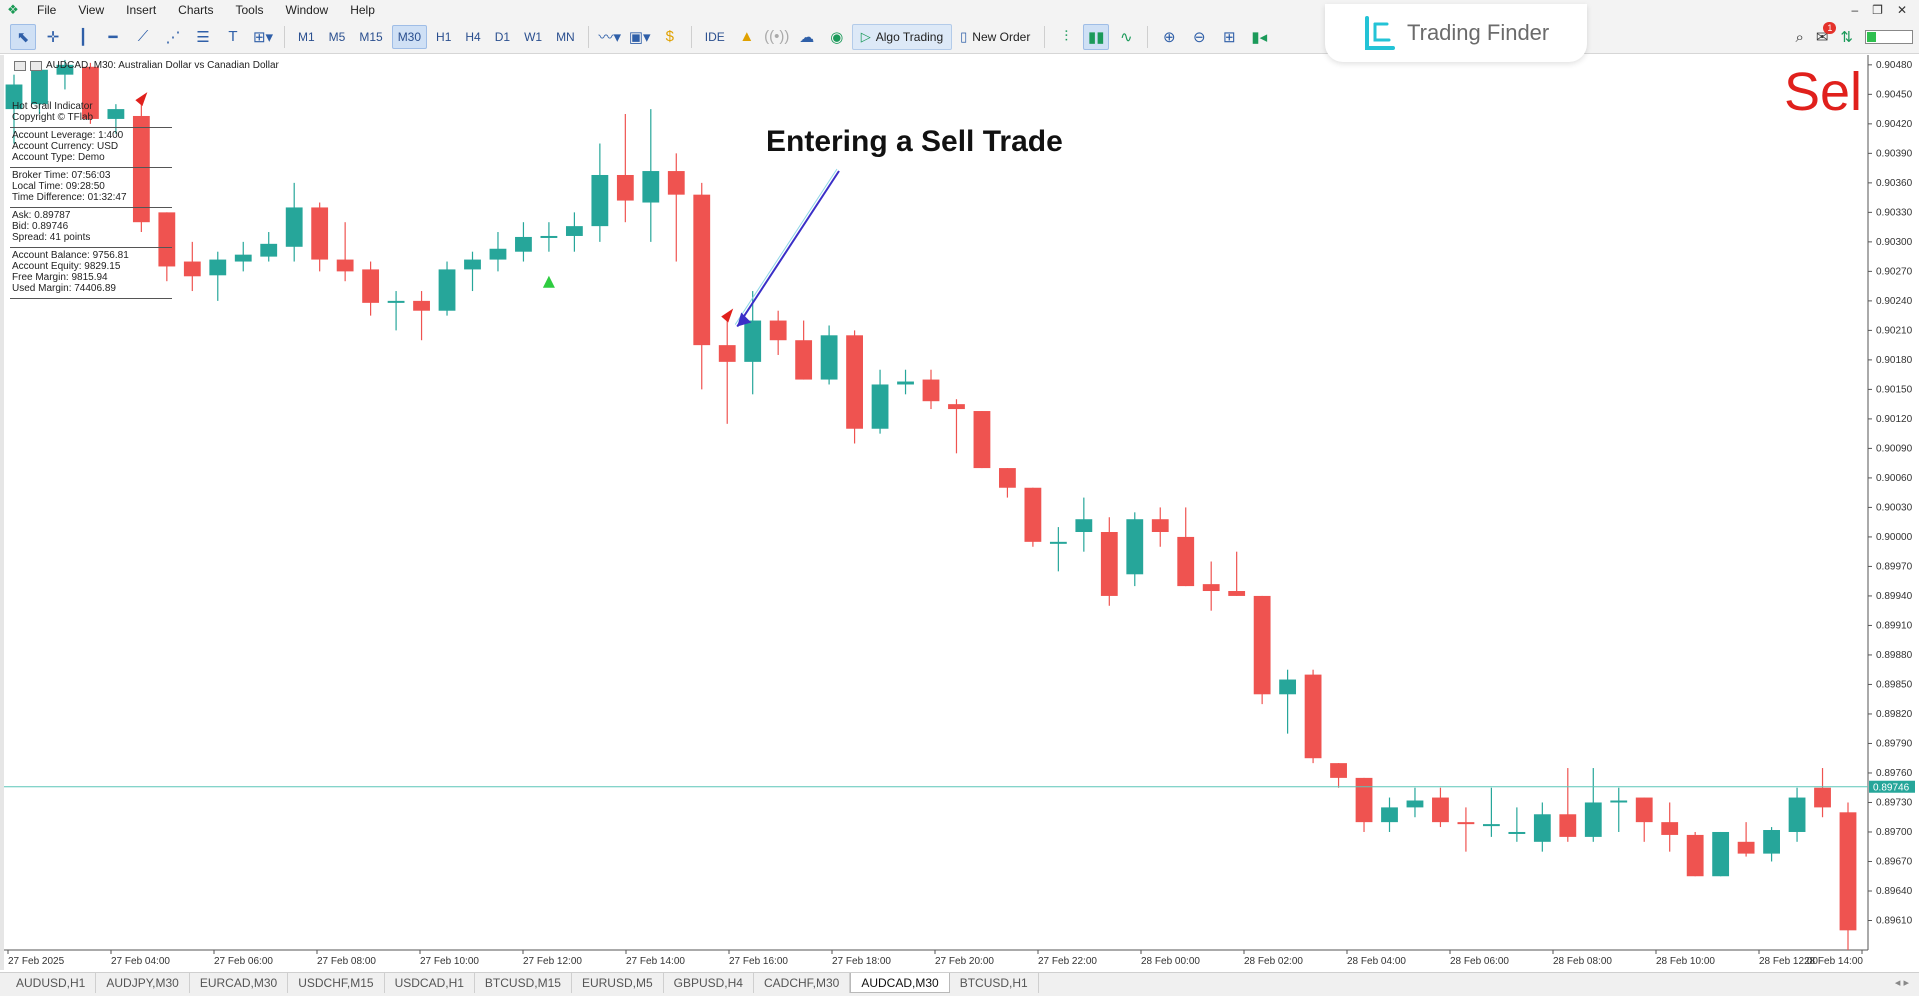 Image resolution: width=1919 pixels, height=996 pixels. Describe the element at coordinates (994, 983) in the screenshot. I see `chart-tab: BTCUSD,H1` at that location.